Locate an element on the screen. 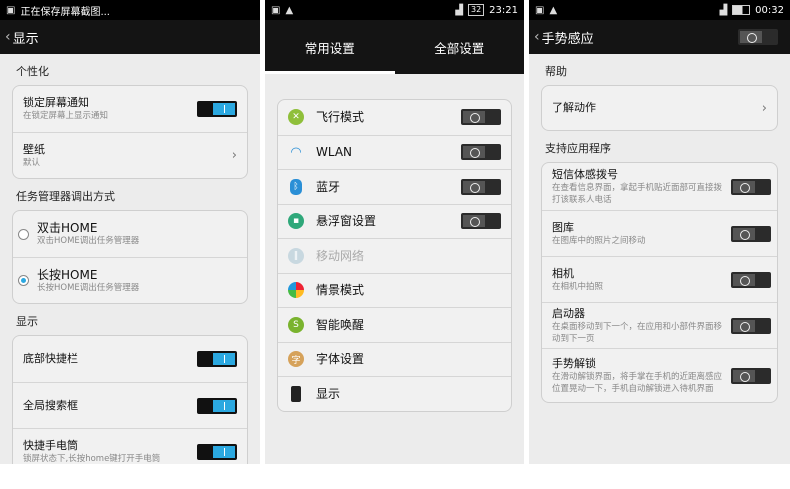 The width and height of the screenshot is (790, 489). row-subtitle: 双击HOME调出任务管理器 is located at coordinates (88, 241).